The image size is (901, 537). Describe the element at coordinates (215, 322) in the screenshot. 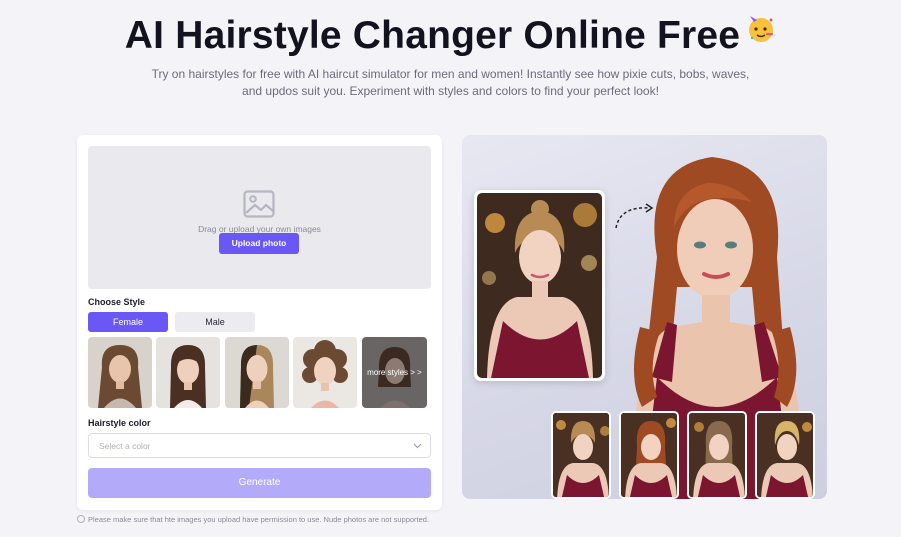

I see `tab-male: Male` at that location.